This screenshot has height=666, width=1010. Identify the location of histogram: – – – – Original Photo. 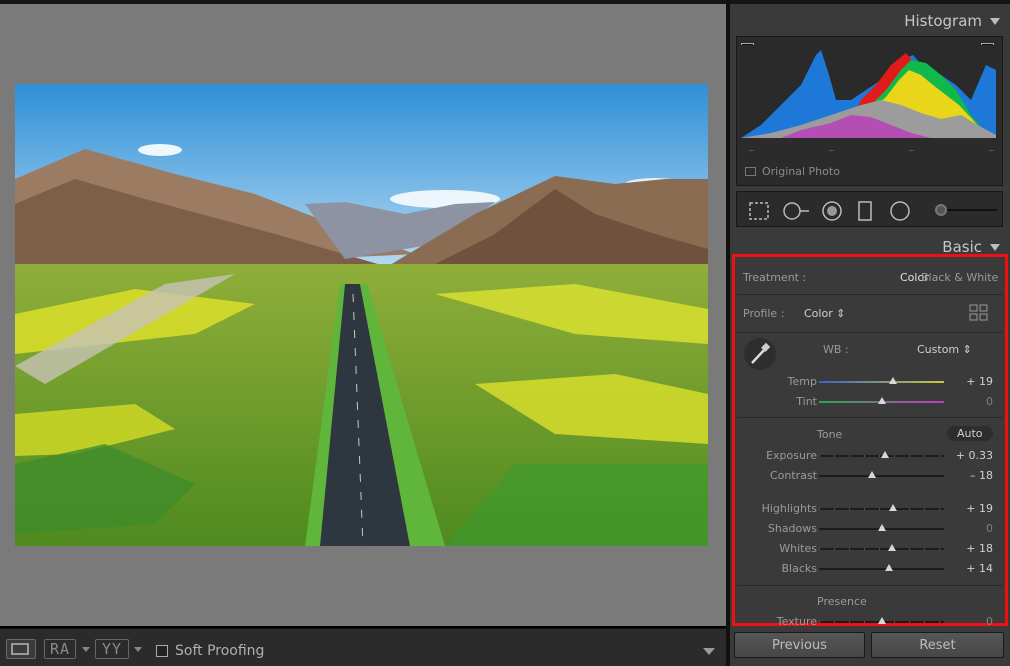
(869, 111).